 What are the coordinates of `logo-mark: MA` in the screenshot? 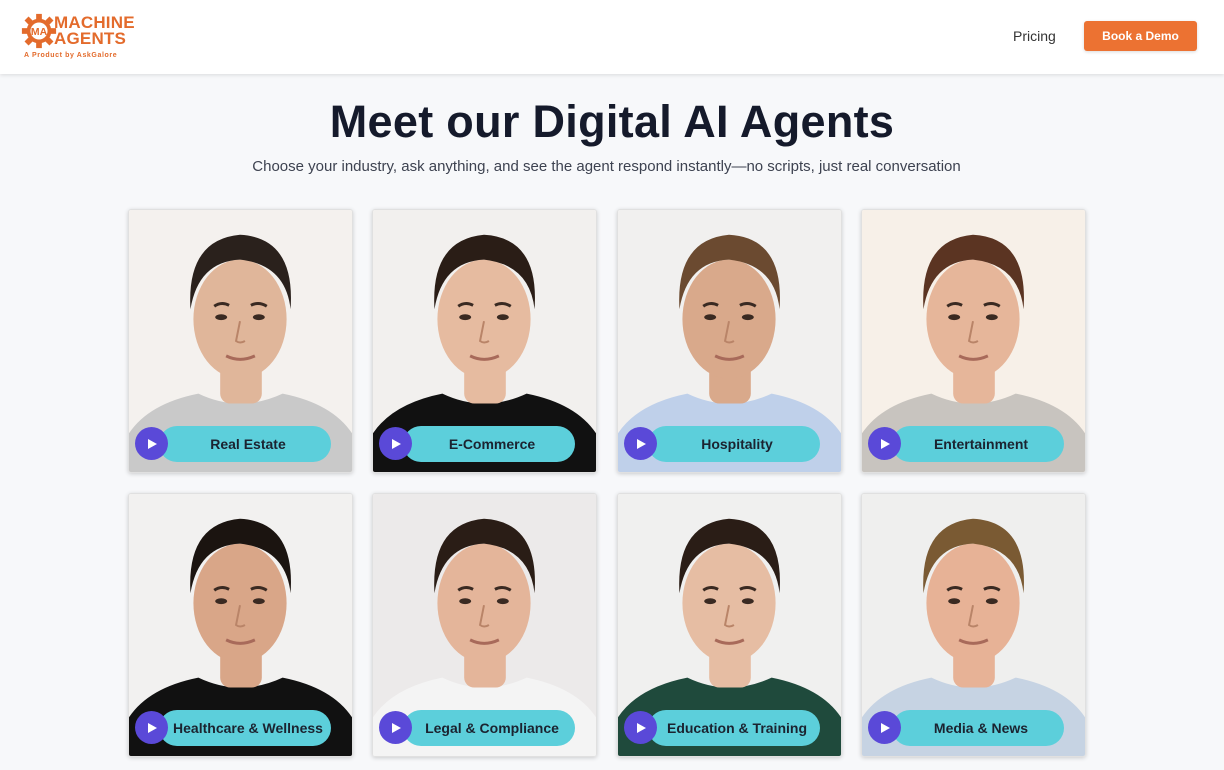 It's located at (39, 32).